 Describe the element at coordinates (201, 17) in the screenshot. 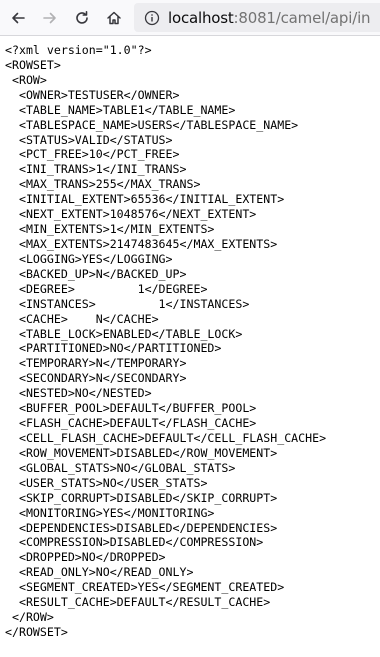

I see `url-host: localhost` at that location.